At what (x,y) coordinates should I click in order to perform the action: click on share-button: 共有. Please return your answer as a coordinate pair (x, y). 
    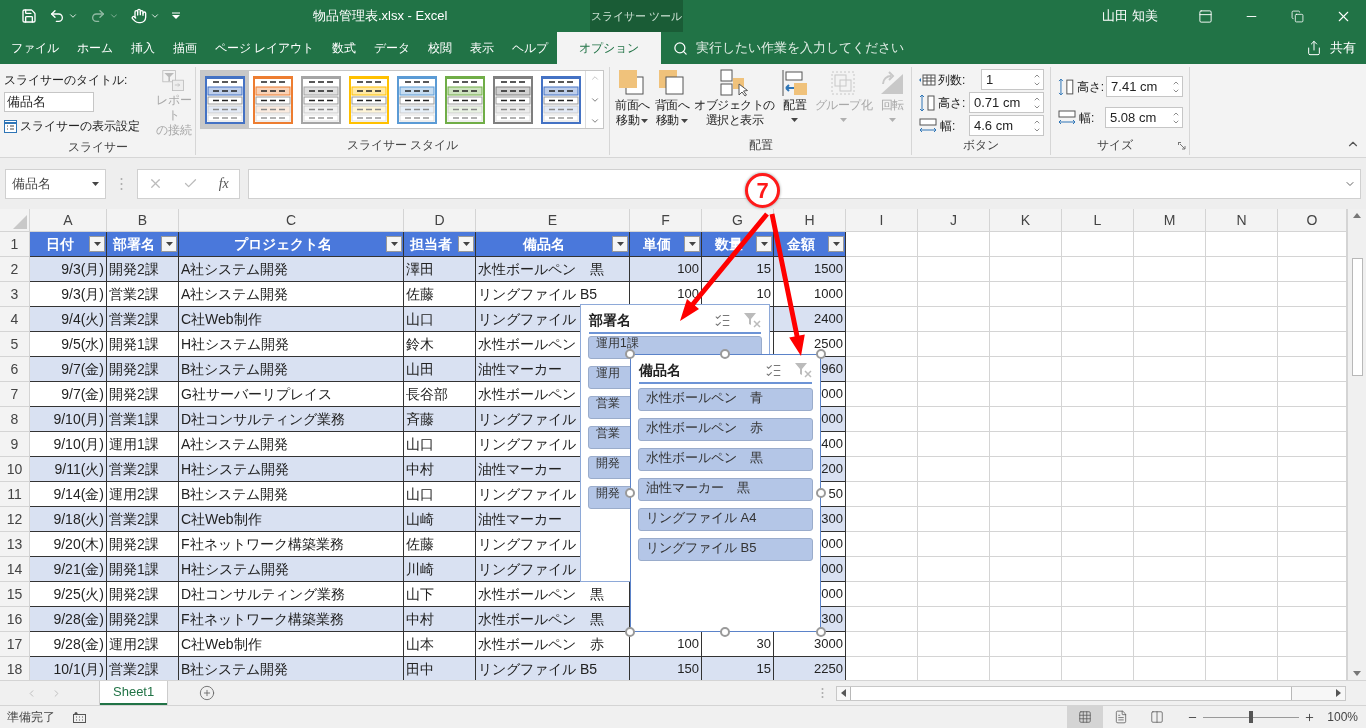
    Looking at the image, I should click on (1336, 48).